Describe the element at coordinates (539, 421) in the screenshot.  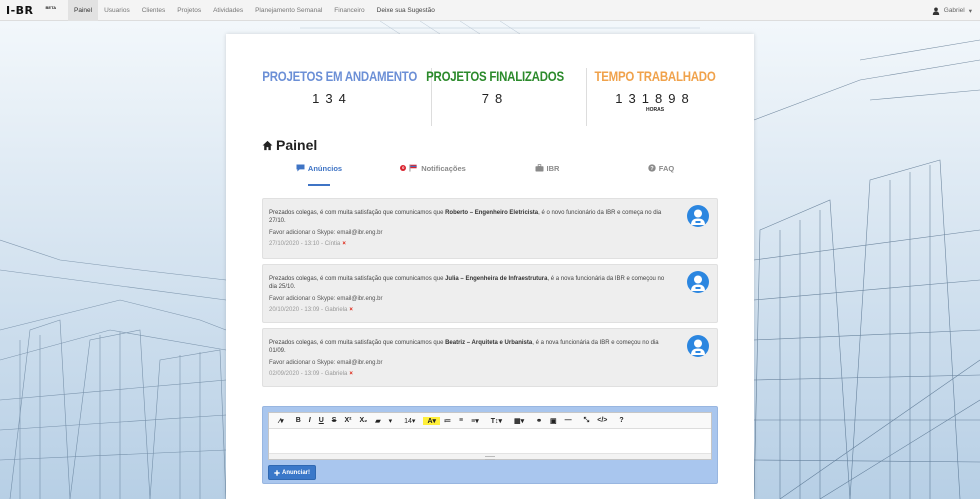
I see `link-button: ⚭` at that location.